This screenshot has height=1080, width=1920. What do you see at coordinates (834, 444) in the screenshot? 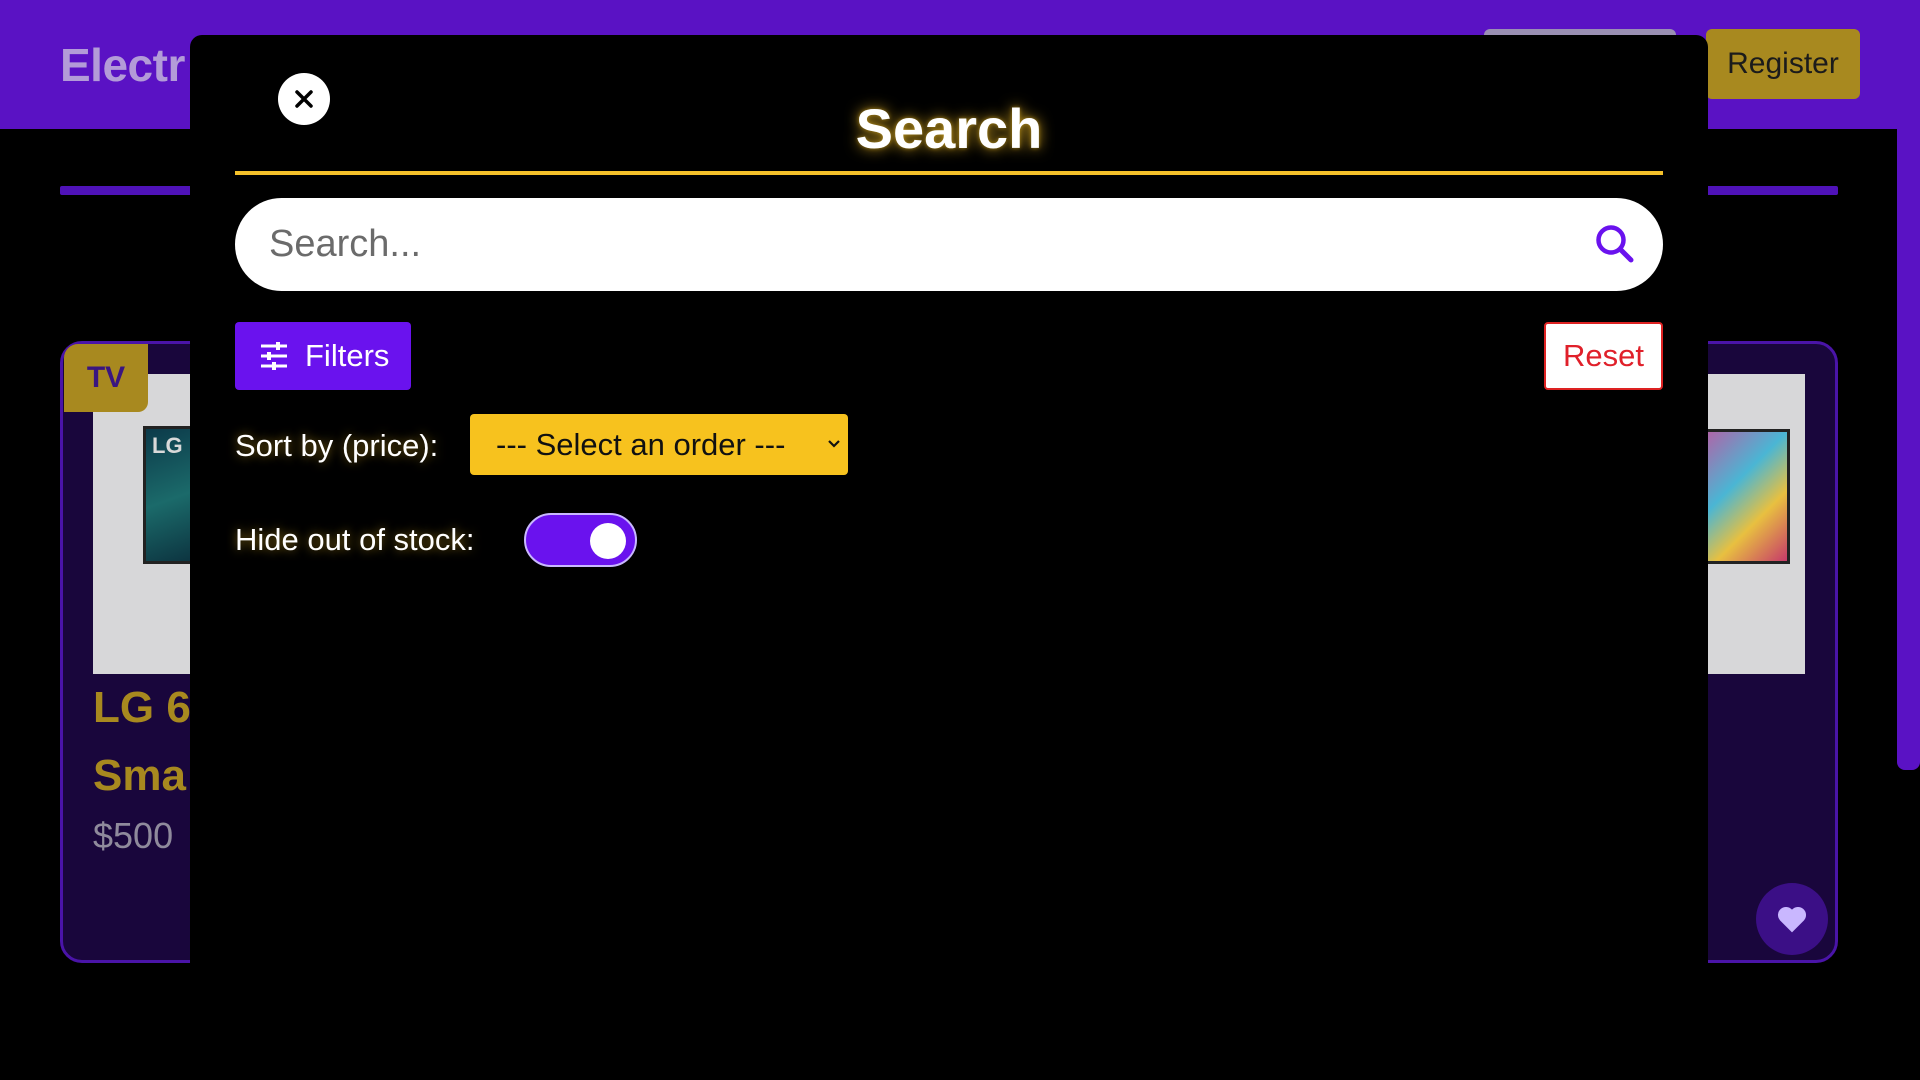
I see `chevron-down-icon` at bounding box center [834, 444].